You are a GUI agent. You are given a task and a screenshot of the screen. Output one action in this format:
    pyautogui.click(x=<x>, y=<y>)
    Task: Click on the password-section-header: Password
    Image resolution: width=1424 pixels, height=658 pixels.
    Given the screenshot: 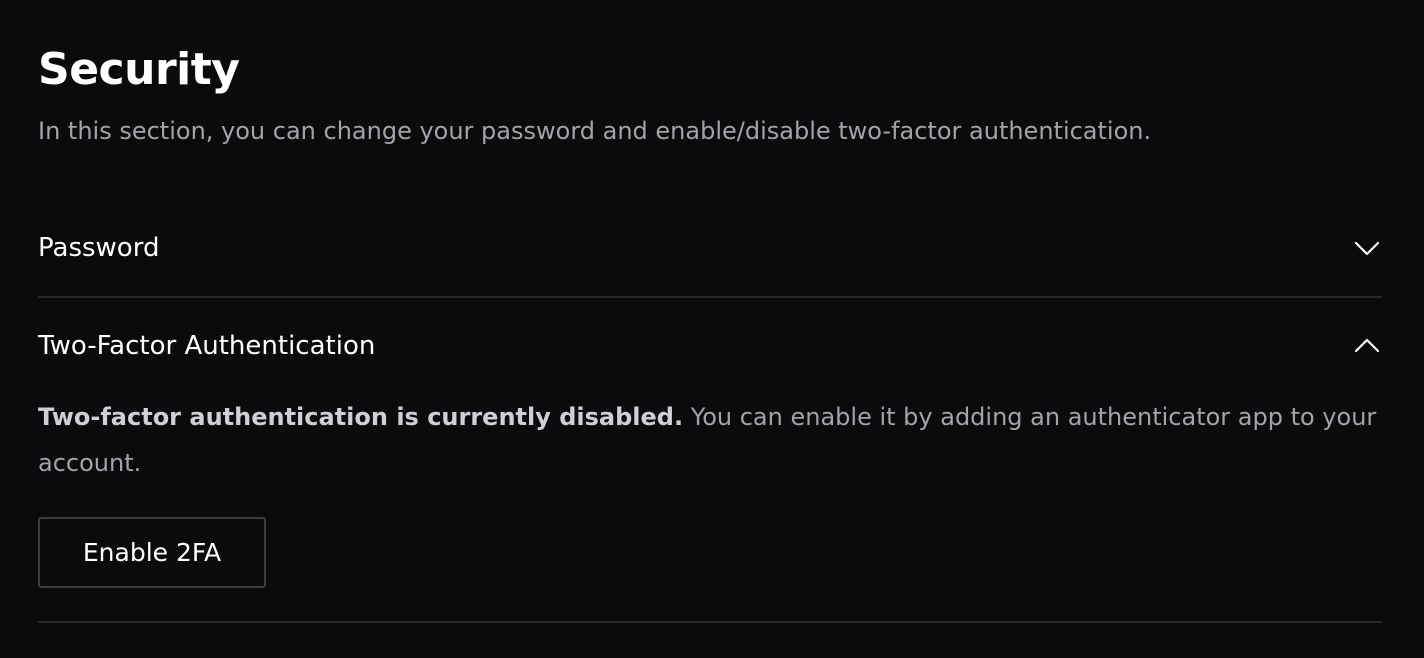 What is the action you would take?
    pyautogui.click(x=710, y=248)
    